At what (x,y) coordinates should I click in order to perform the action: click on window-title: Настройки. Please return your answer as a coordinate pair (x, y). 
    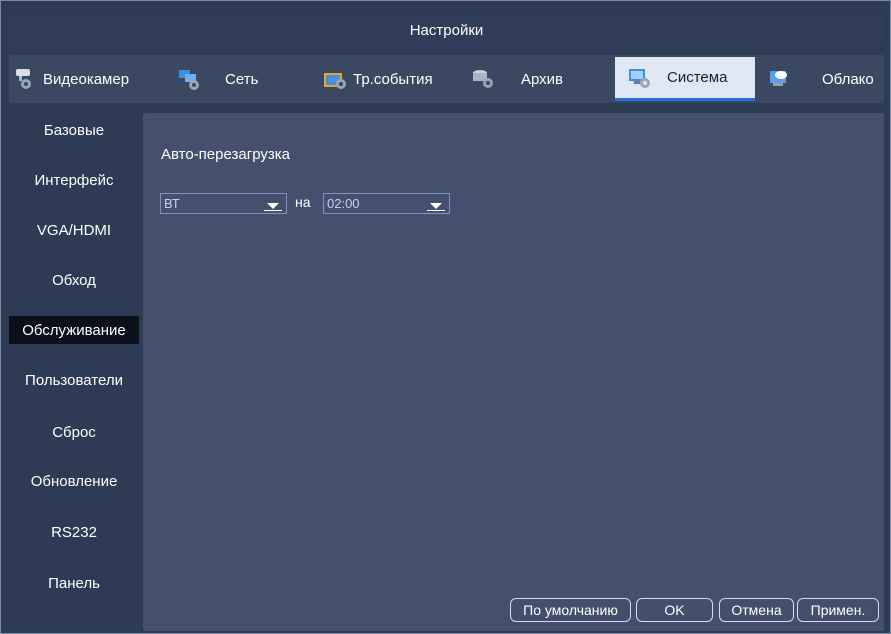
    Looking at the image, I should click on (446, 30).